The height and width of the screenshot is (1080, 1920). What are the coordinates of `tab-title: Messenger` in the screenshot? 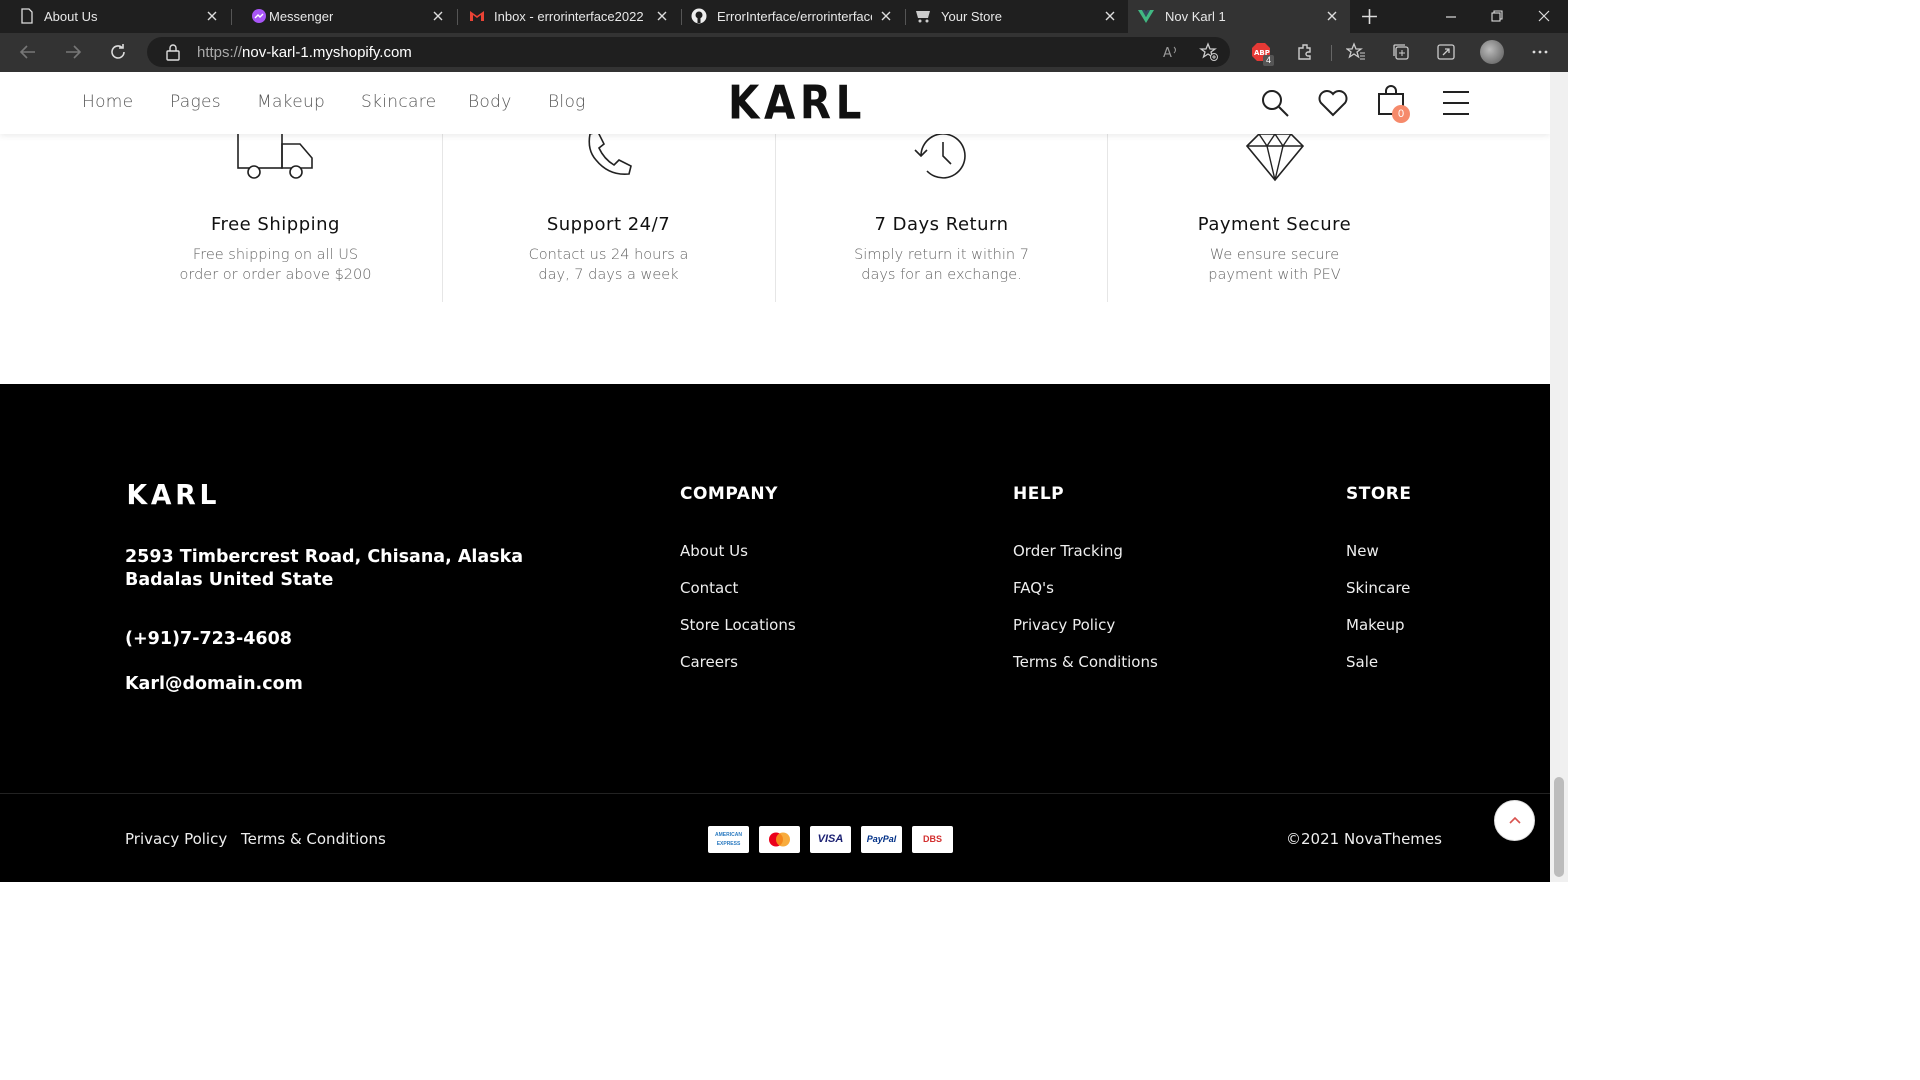 It's located at (301, 16).